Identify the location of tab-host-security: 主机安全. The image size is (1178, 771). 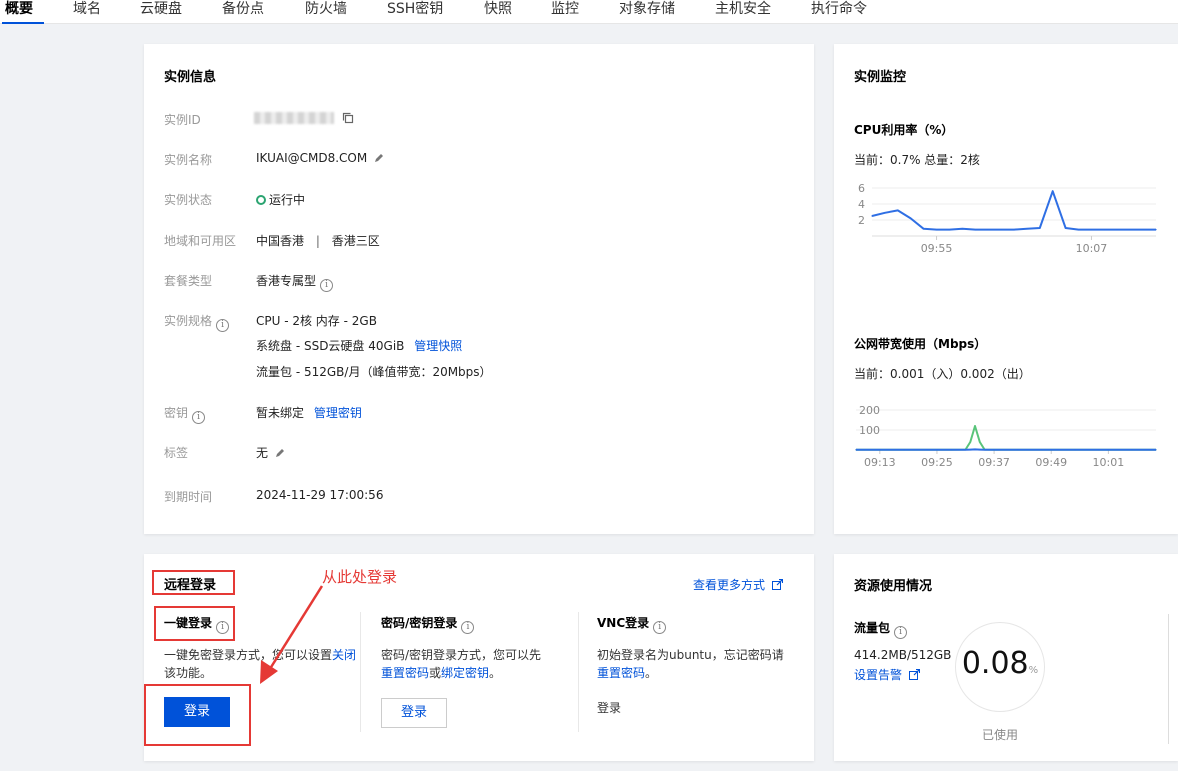
(743, 12).